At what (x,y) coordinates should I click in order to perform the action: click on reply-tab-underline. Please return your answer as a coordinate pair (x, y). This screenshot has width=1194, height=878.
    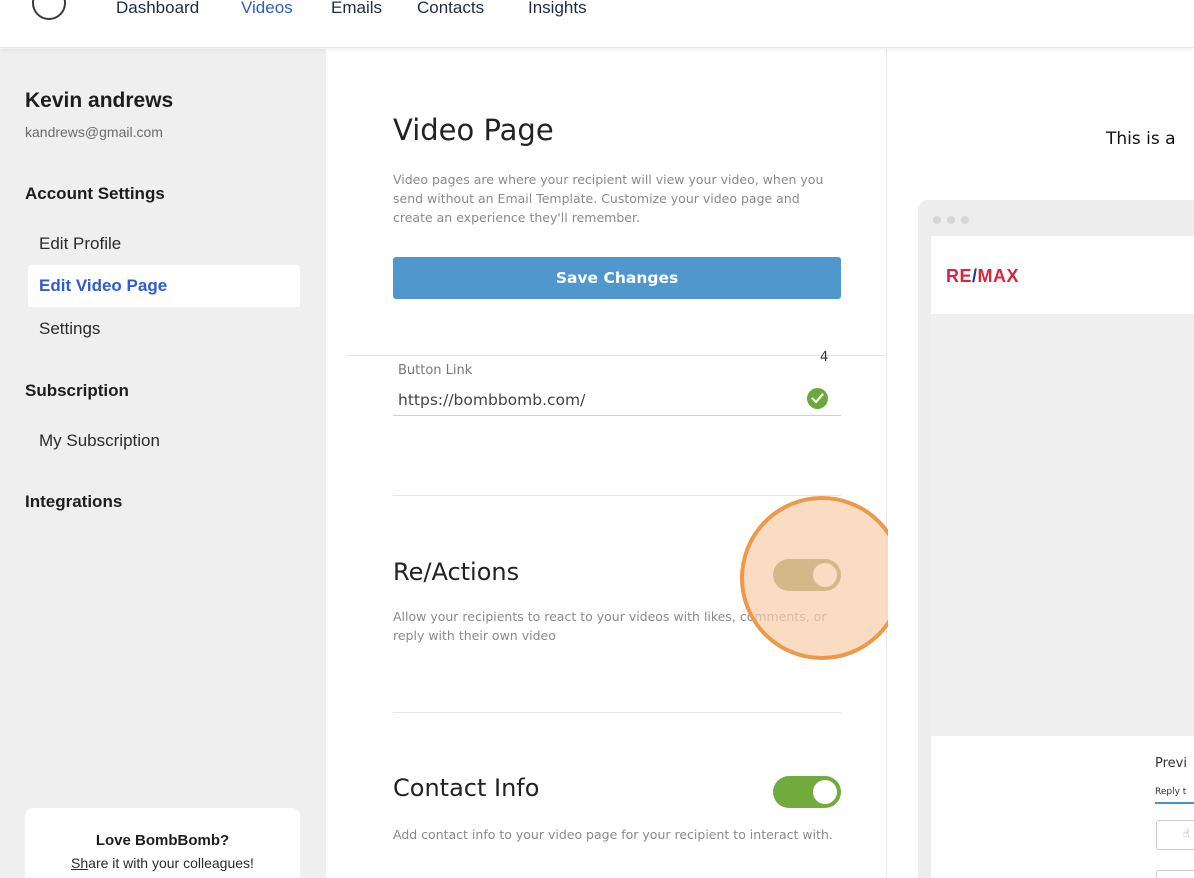
    Looking at the image, I should click on (1174, 803).